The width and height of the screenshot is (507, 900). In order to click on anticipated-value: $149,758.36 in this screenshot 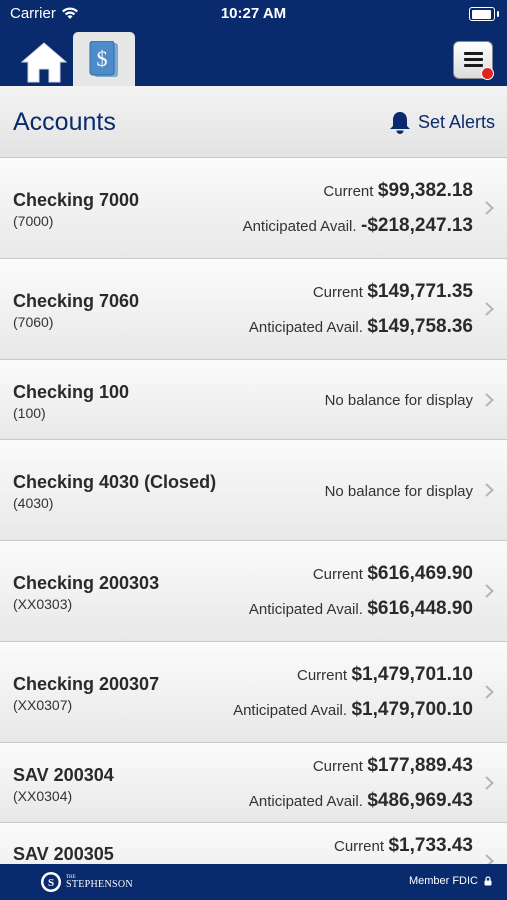, I will do `click(420, 326)`.